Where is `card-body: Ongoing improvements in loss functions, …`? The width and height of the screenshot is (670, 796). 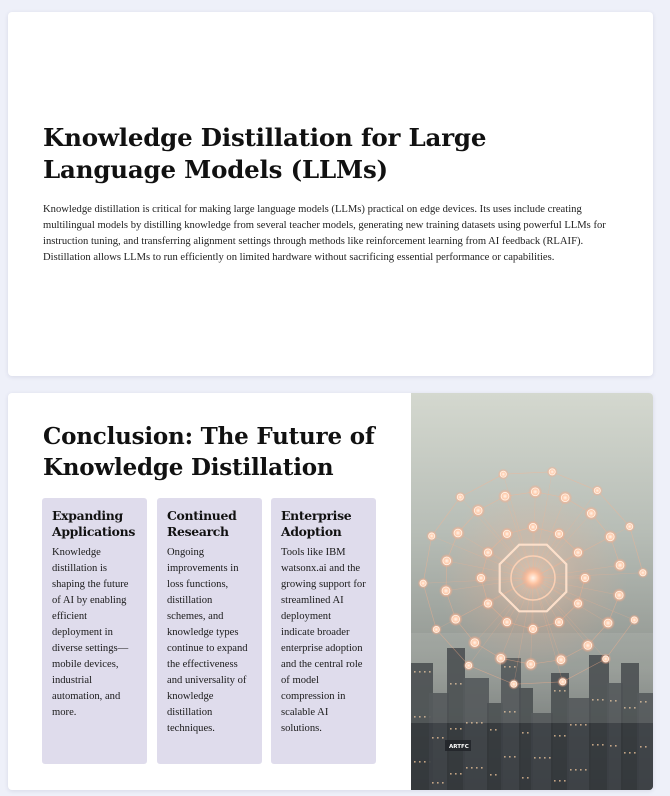 card-body: Ongoing improvements in loss functions, … is located at coordinates (207, 640).